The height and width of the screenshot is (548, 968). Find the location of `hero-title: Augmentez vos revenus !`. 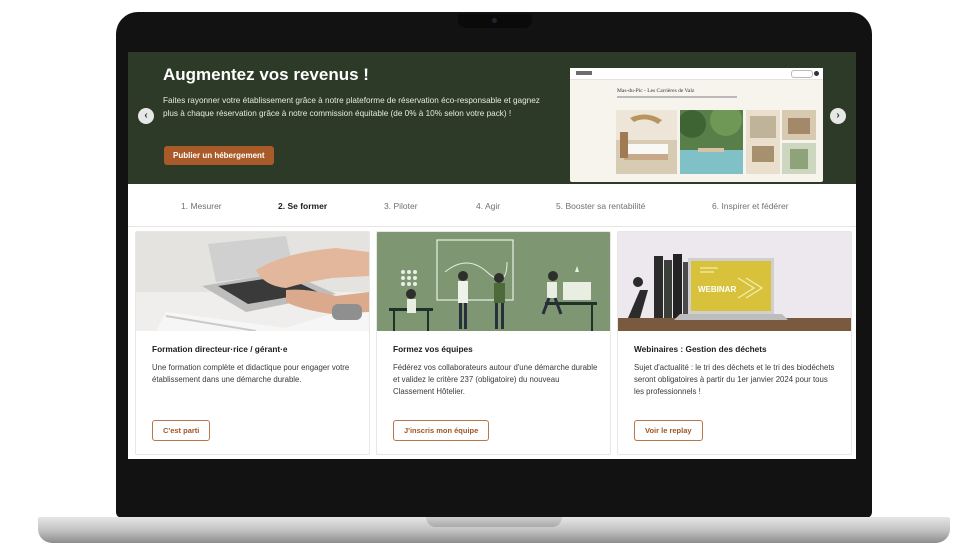

hero-title: Augmentez vos revenus ! is located at coordinates (266, 74).